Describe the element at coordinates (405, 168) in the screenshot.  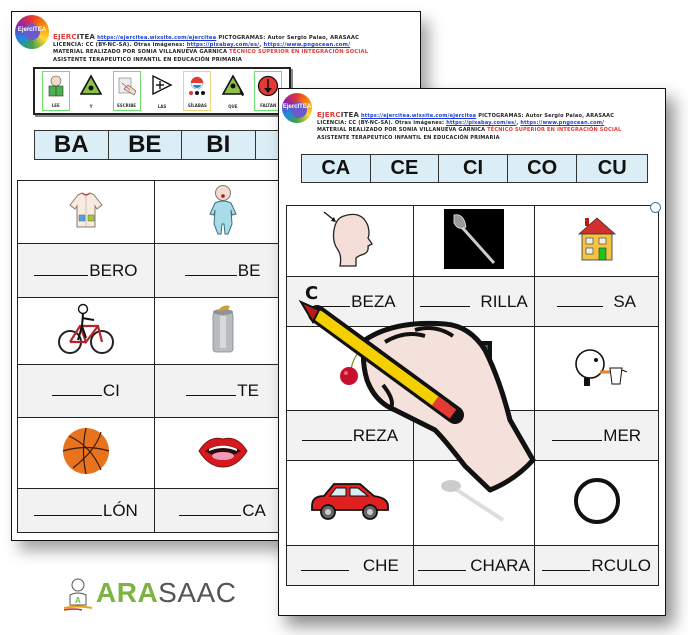
I see `syllable-ce: CE` at that location.